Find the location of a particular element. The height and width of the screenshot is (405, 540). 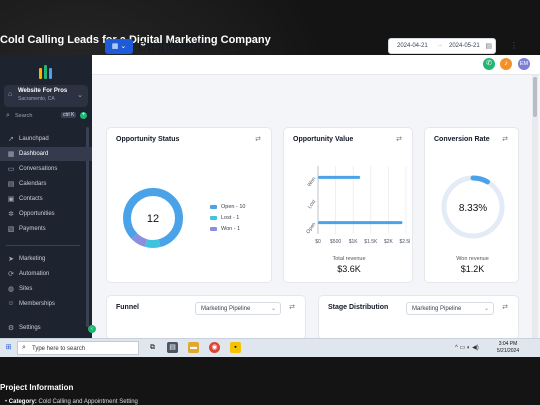

sidebar-item-label: Payments is located at coordinates (32, 229).